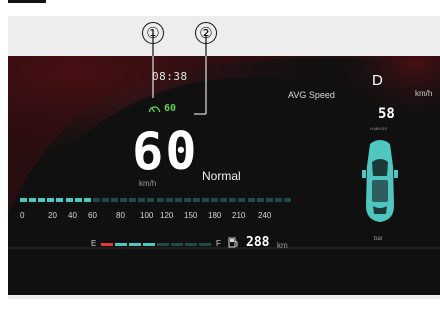  Describe the element at coordinates (170, 76) in the screenshot. I see `clock: 08:38` at that location.